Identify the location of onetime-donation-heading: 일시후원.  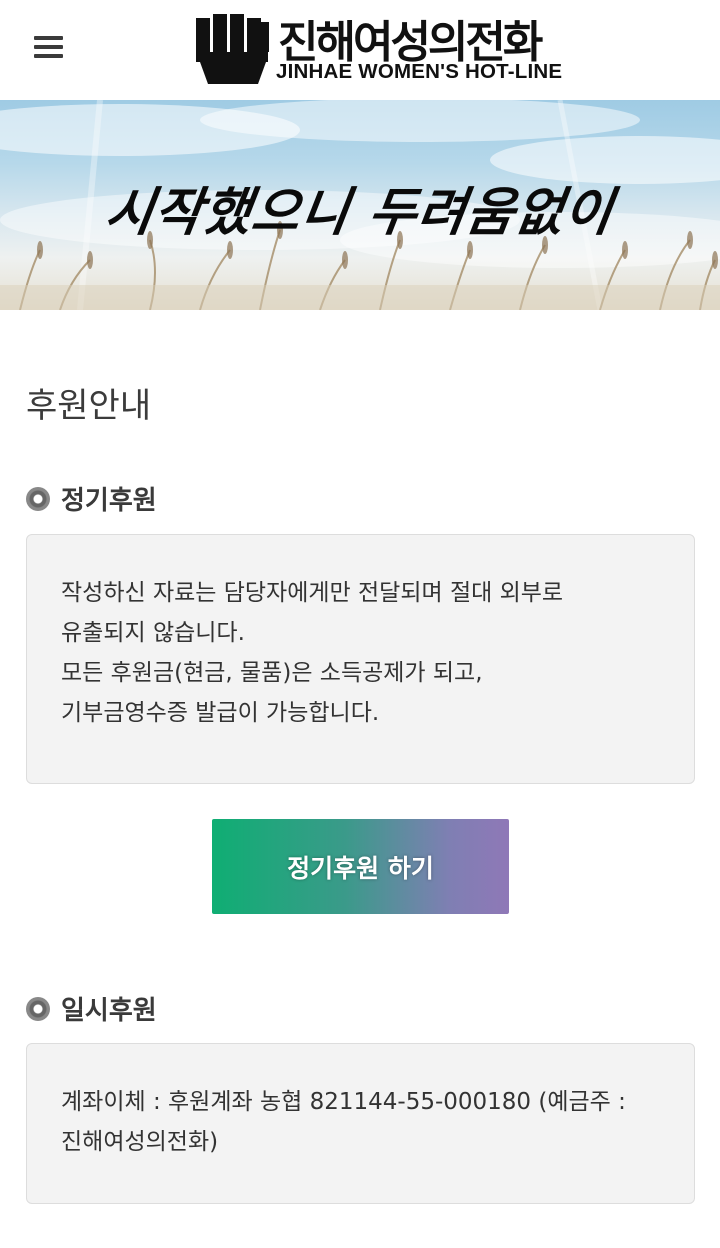
(91, 1008).